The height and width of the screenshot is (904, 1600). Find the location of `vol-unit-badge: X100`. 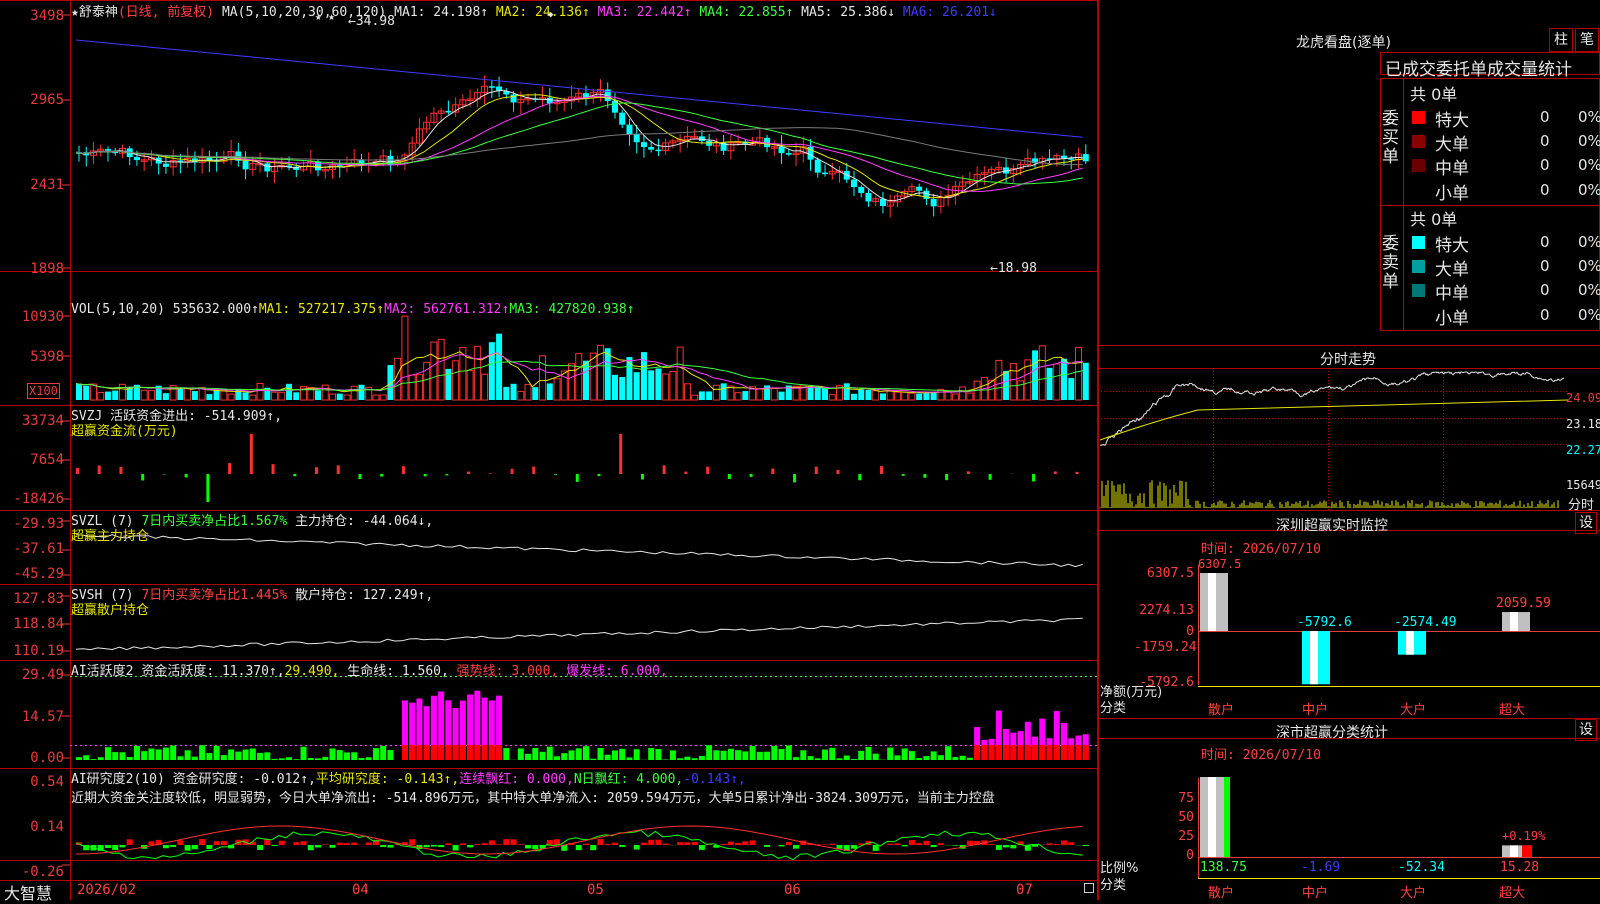

vol-unit-badge: X100 is located at coordinates (43, 391).